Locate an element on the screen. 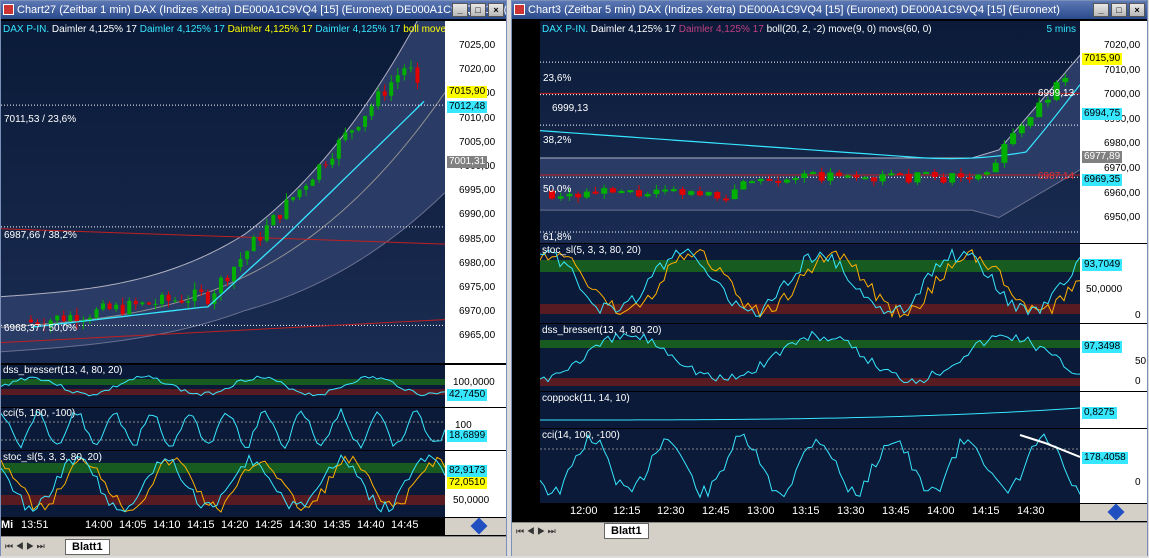 The height and width of the screenshot is (558, 1149). time-axis-label: 12:00 is located at coordinates (584, 511).